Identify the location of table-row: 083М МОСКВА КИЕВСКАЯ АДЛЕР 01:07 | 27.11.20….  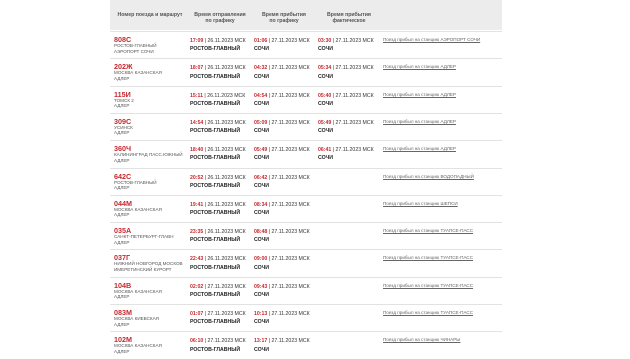
(306, 318).